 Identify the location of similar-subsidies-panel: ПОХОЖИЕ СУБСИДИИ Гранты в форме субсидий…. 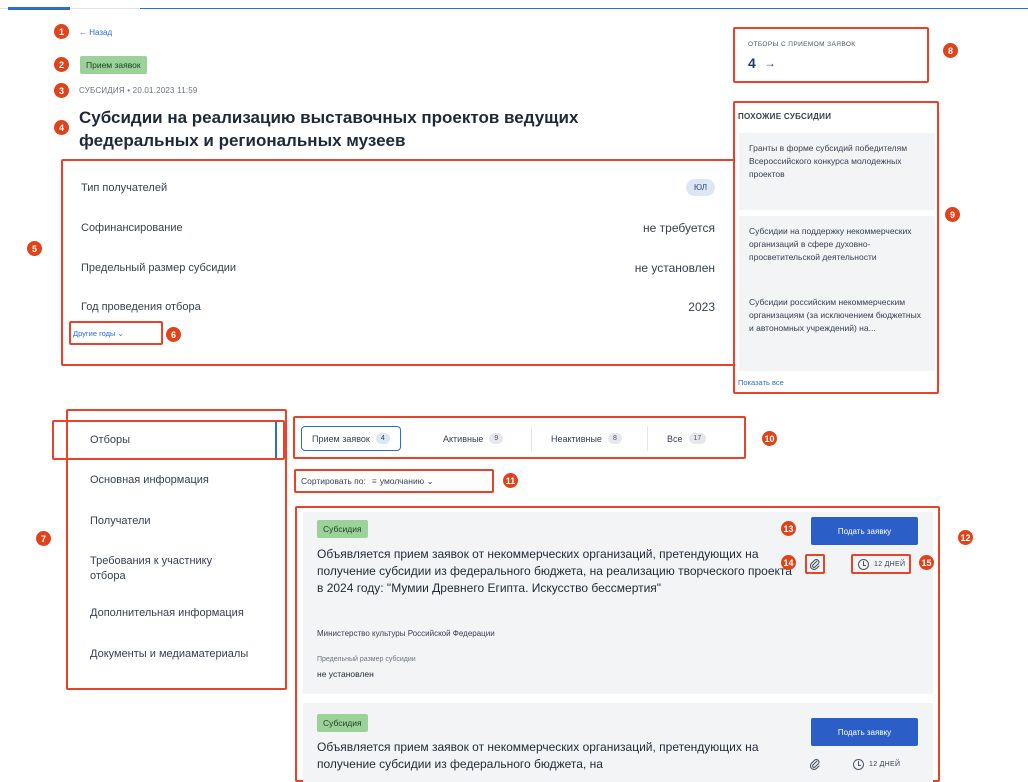
(836, 247).